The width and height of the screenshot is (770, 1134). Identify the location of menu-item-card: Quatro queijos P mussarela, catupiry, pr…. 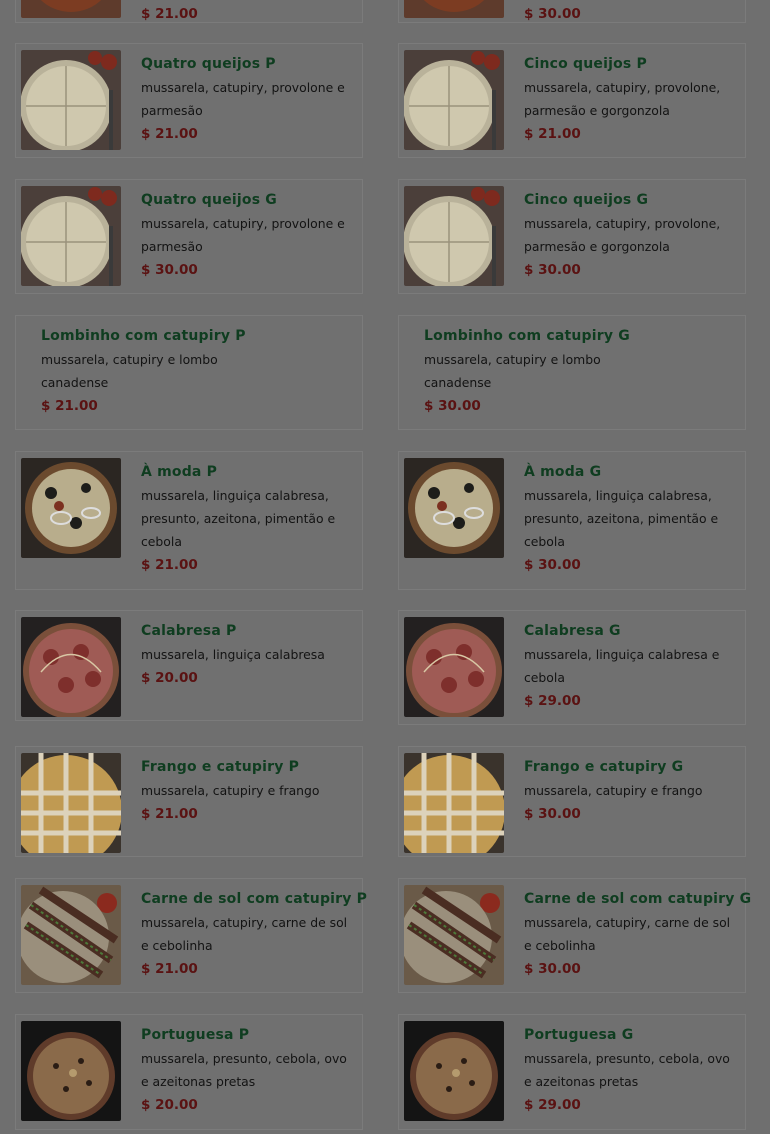
(189, 100).